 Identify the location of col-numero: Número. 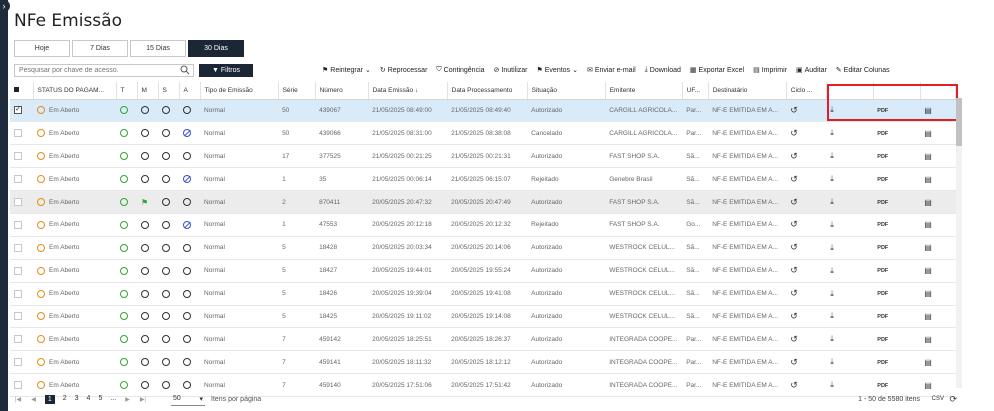
(342, 91).